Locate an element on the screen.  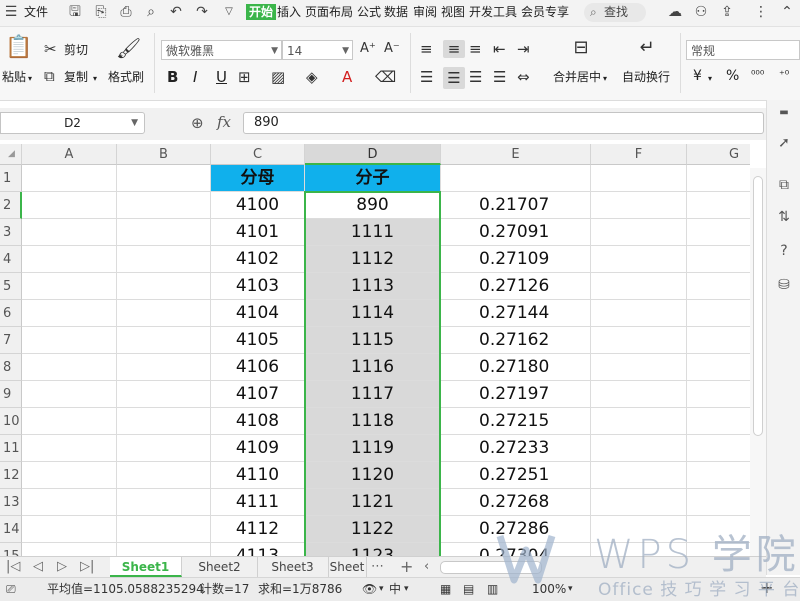
cell-e2: 0.21707 is located at coordinates (516, 205).